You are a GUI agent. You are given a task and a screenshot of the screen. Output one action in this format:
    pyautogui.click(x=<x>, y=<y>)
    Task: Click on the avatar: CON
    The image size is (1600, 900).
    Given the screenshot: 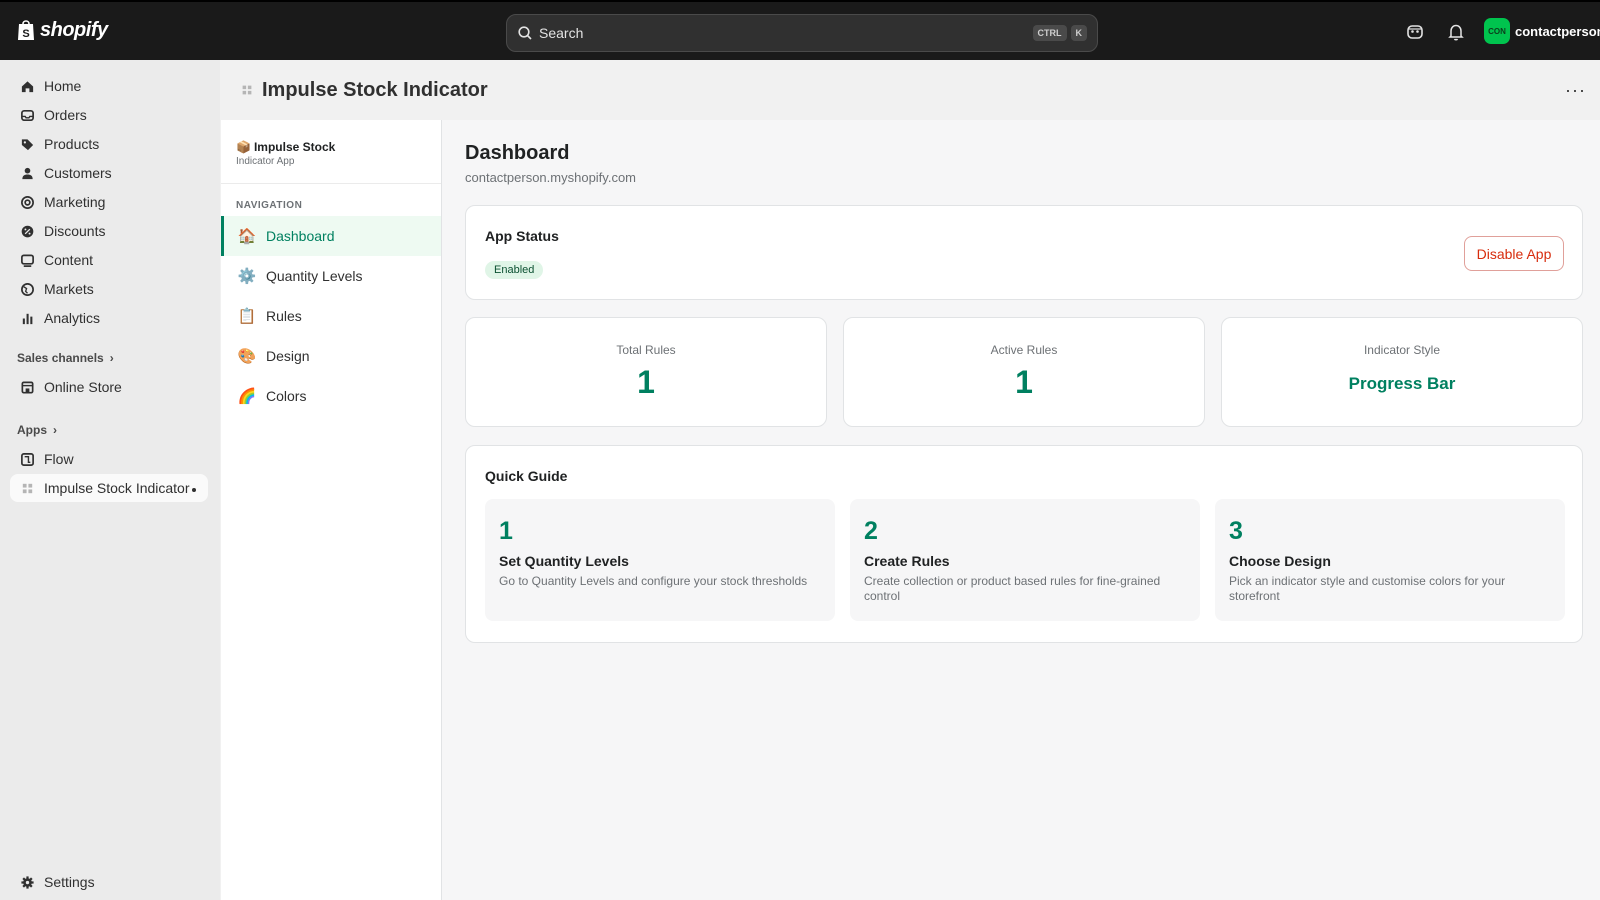 What is the action you would take?
    pyautogui.click(x=1497, y=31)
    